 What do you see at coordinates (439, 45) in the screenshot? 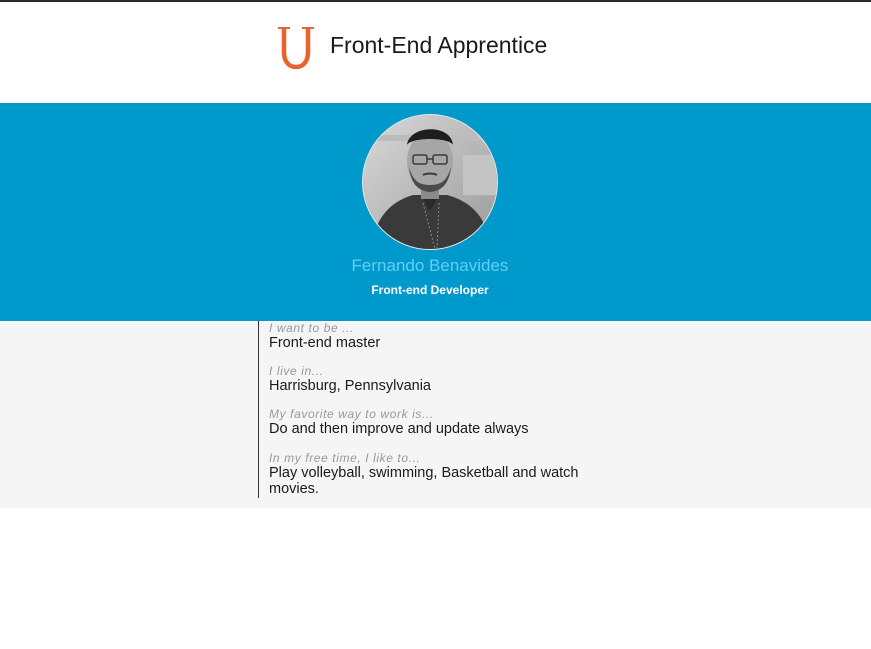
I see `page-title: Front-End Apprentice` at bounding box center [439, 45].